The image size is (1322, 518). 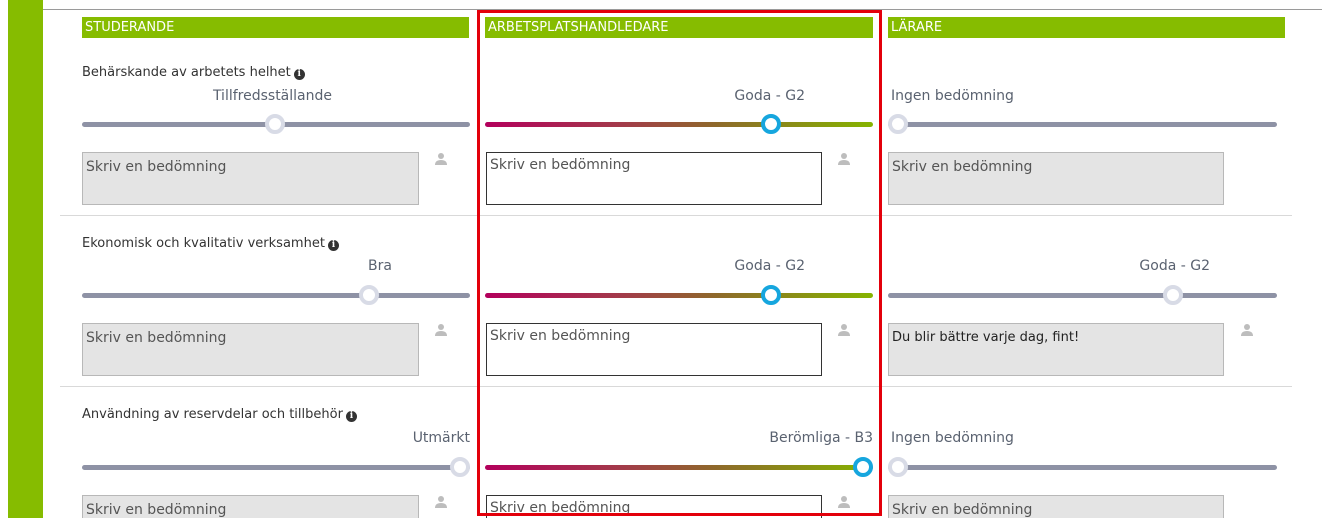 I want to click on column-header-student: STUDERANDE, so click(x=275, y=27).